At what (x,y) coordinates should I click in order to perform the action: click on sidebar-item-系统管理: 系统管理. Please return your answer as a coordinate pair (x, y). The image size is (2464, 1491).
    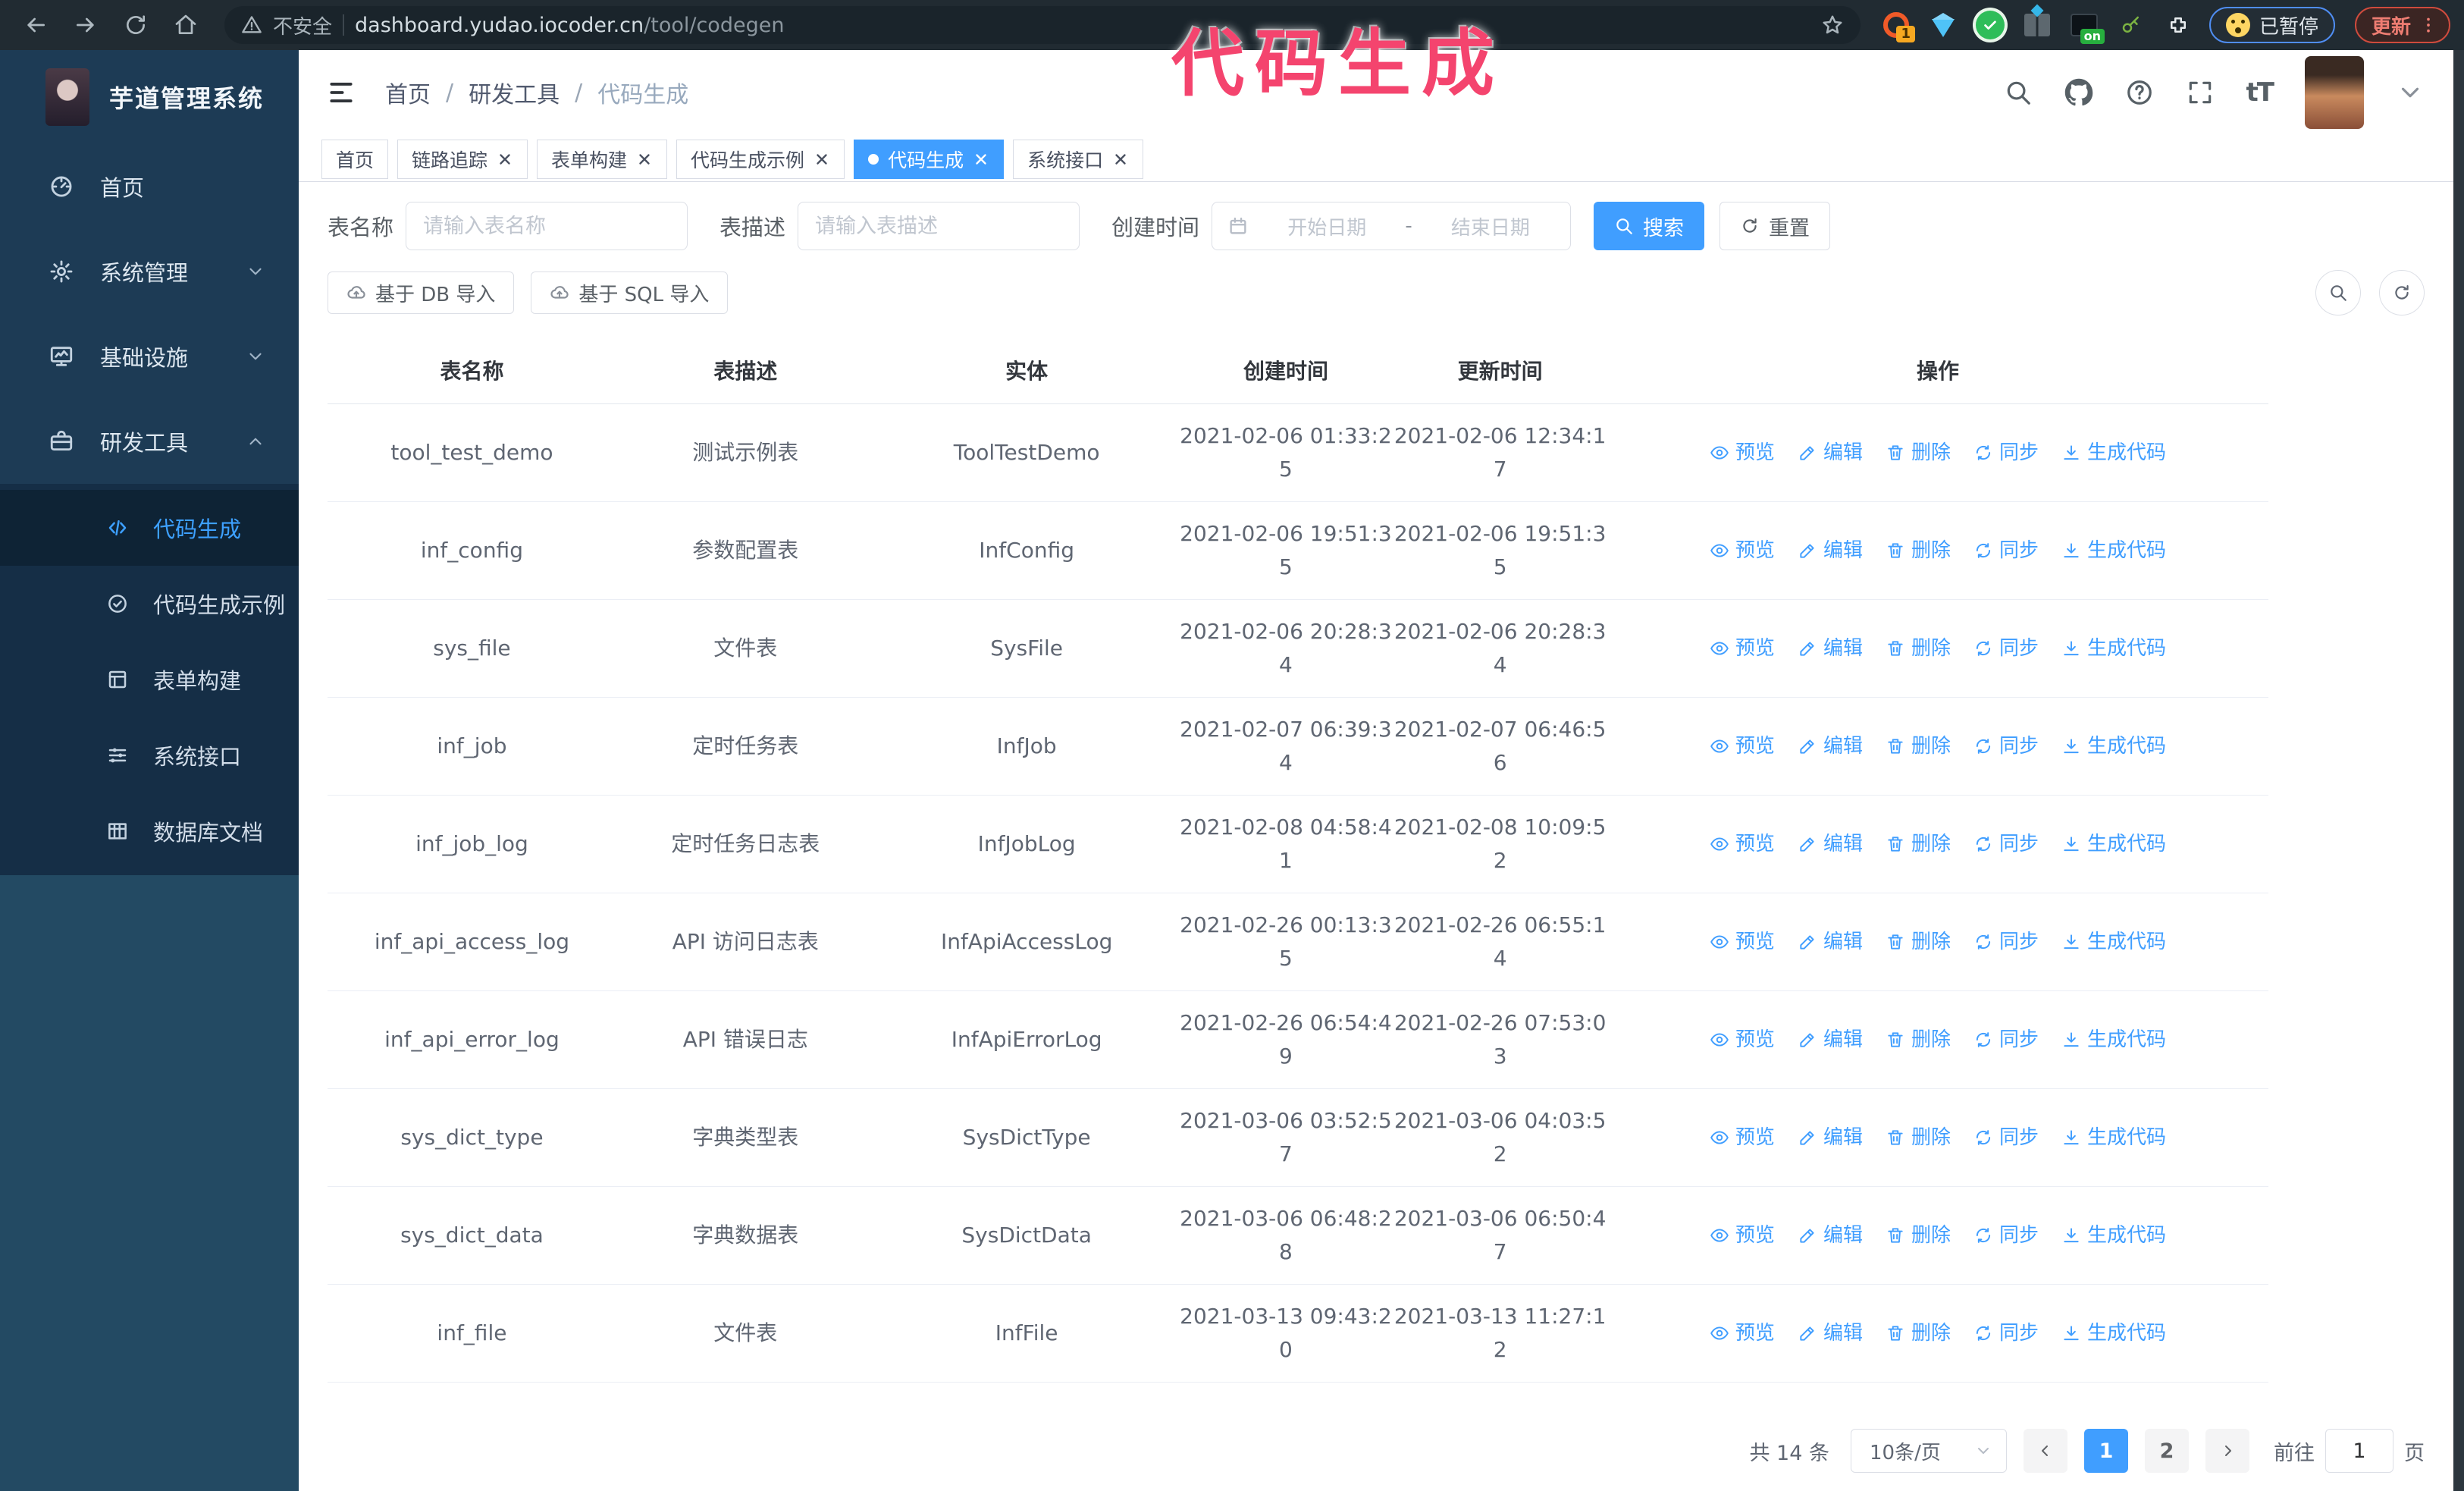
    Looking at the image, I should click on (150, 271).